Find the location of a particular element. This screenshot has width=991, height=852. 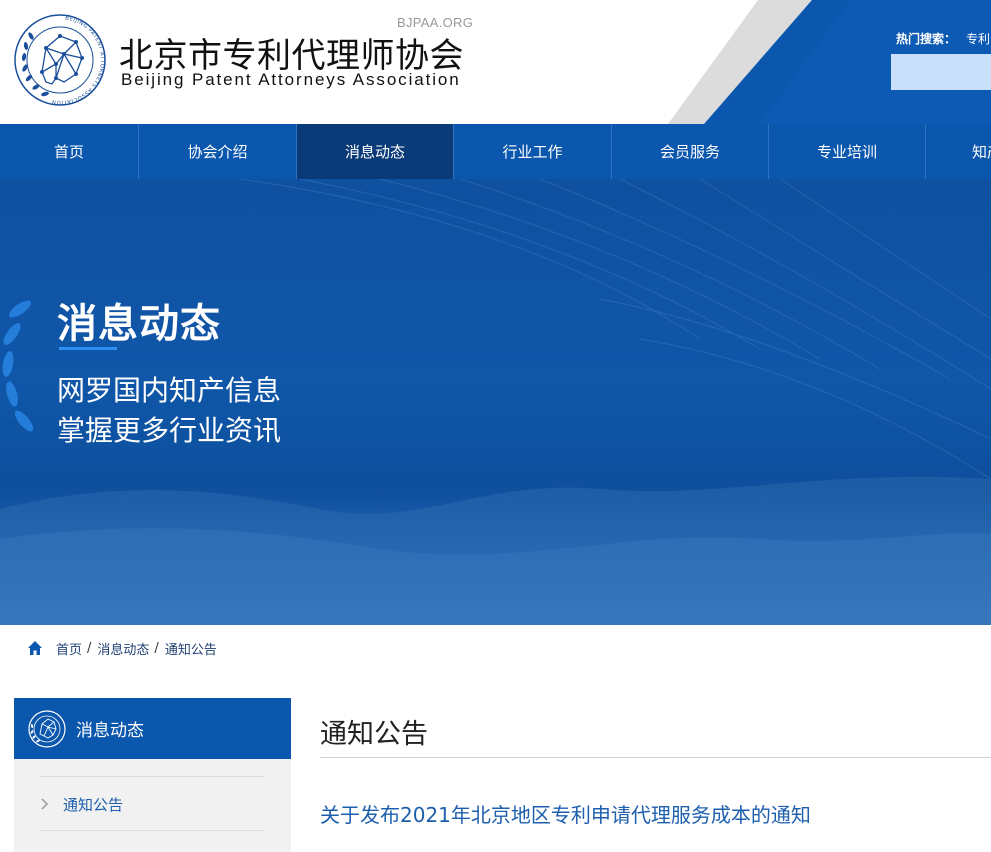

sidebar-item-label: 通知公告 is located at coordinates (93, 804).